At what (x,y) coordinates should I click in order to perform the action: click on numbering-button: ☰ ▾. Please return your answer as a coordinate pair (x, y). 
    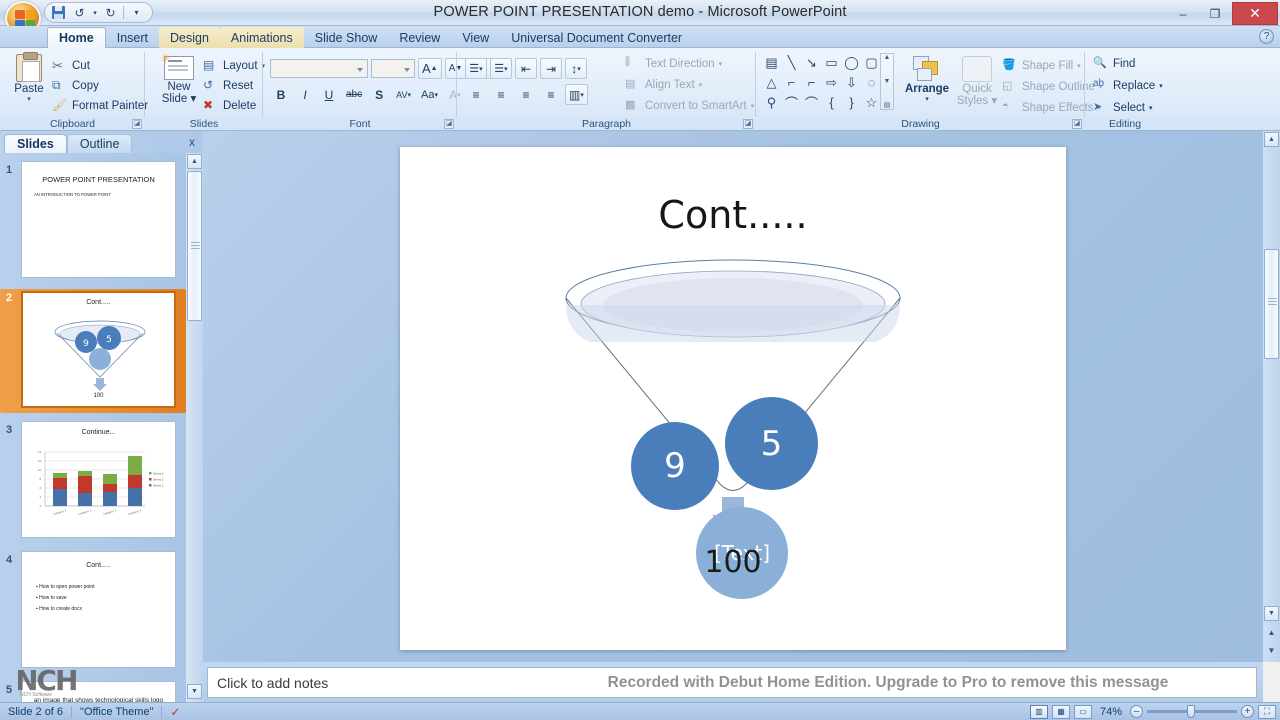
    Looking at the image, I should click on (501, 68).